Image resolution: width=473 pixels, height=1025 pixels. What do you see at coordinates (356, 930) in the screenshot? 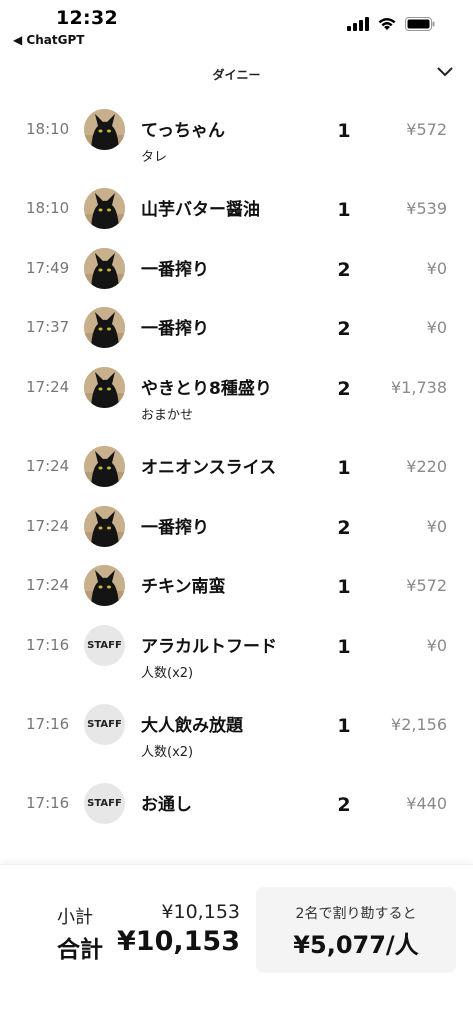
I see `split-bill-card: 2名で割り勘すると ¥5,077/人` at bounding box center [356, 930].